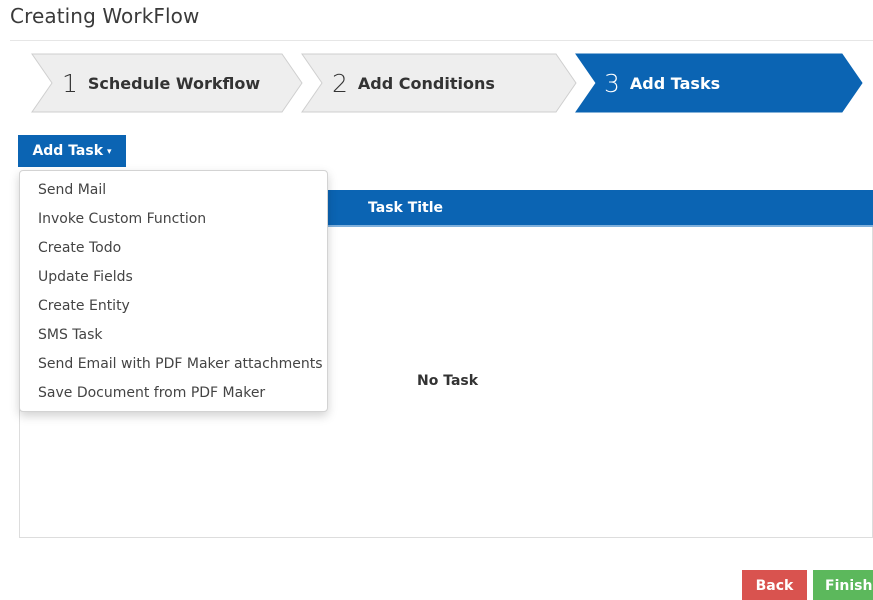 The image size is (873, 600). I want to click on step-add-conditions: 2 Add Conditions, so click(413, 83).